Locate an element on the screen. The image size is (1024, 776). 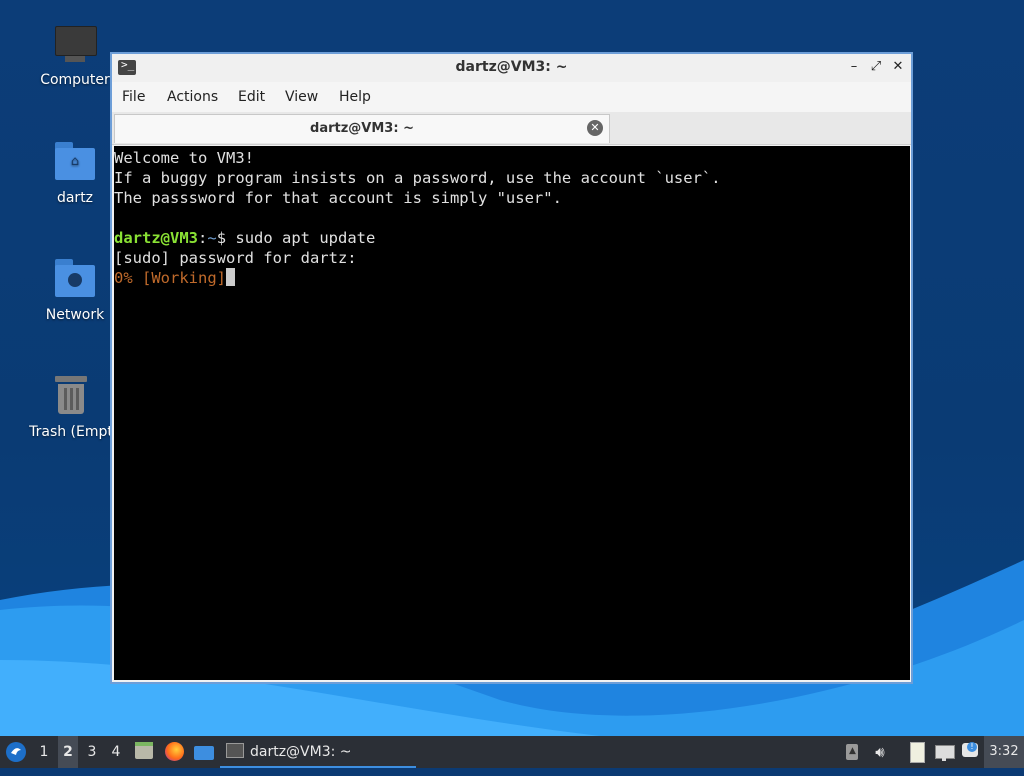
terminal-cursor is located at coordinates (230, 277).